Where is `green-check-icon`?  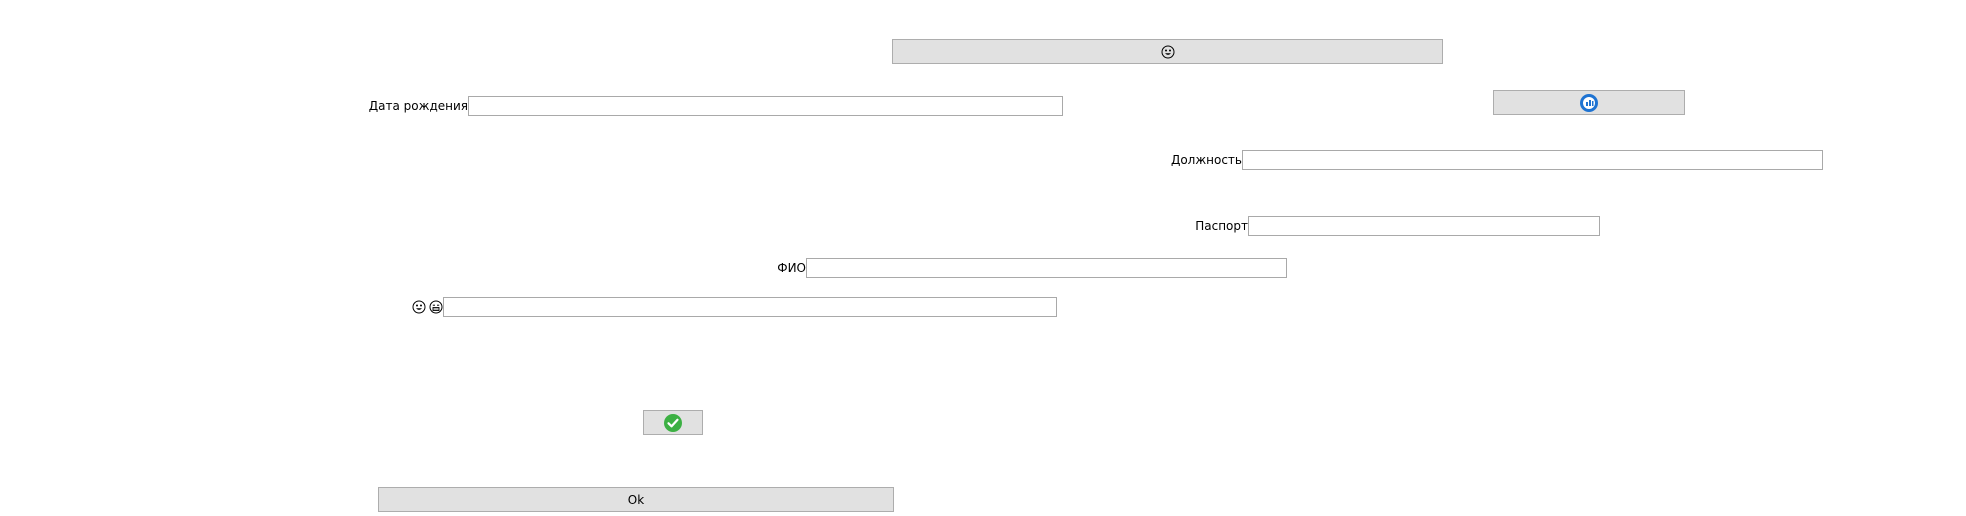
green-check-icon is located at coordinates (673, 423).